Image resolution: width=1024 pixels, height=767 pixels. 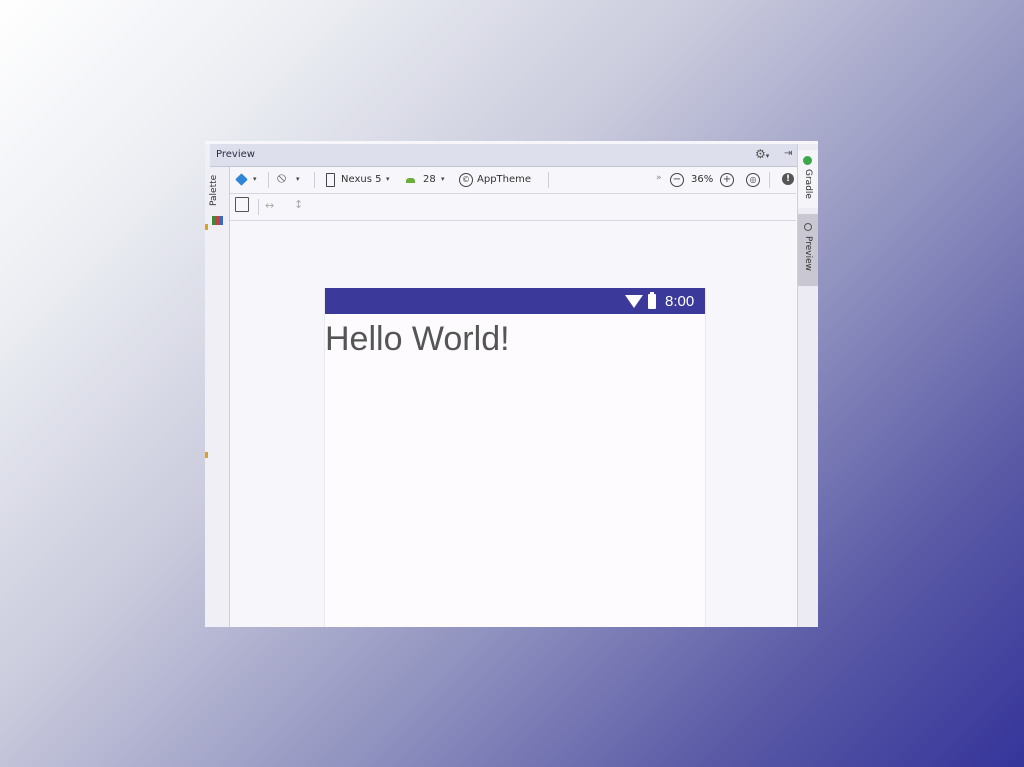 I want to click on palette-tab: Palette, so click(x=214, y=190).